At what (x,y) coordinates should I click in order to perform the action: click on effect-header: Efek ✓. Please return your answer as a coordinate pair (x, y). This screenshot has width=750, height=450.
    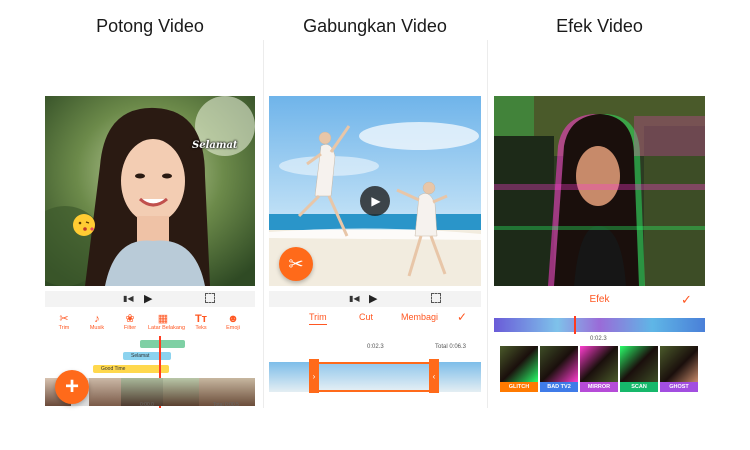
    Looking at the image, I should click on (599, 302).